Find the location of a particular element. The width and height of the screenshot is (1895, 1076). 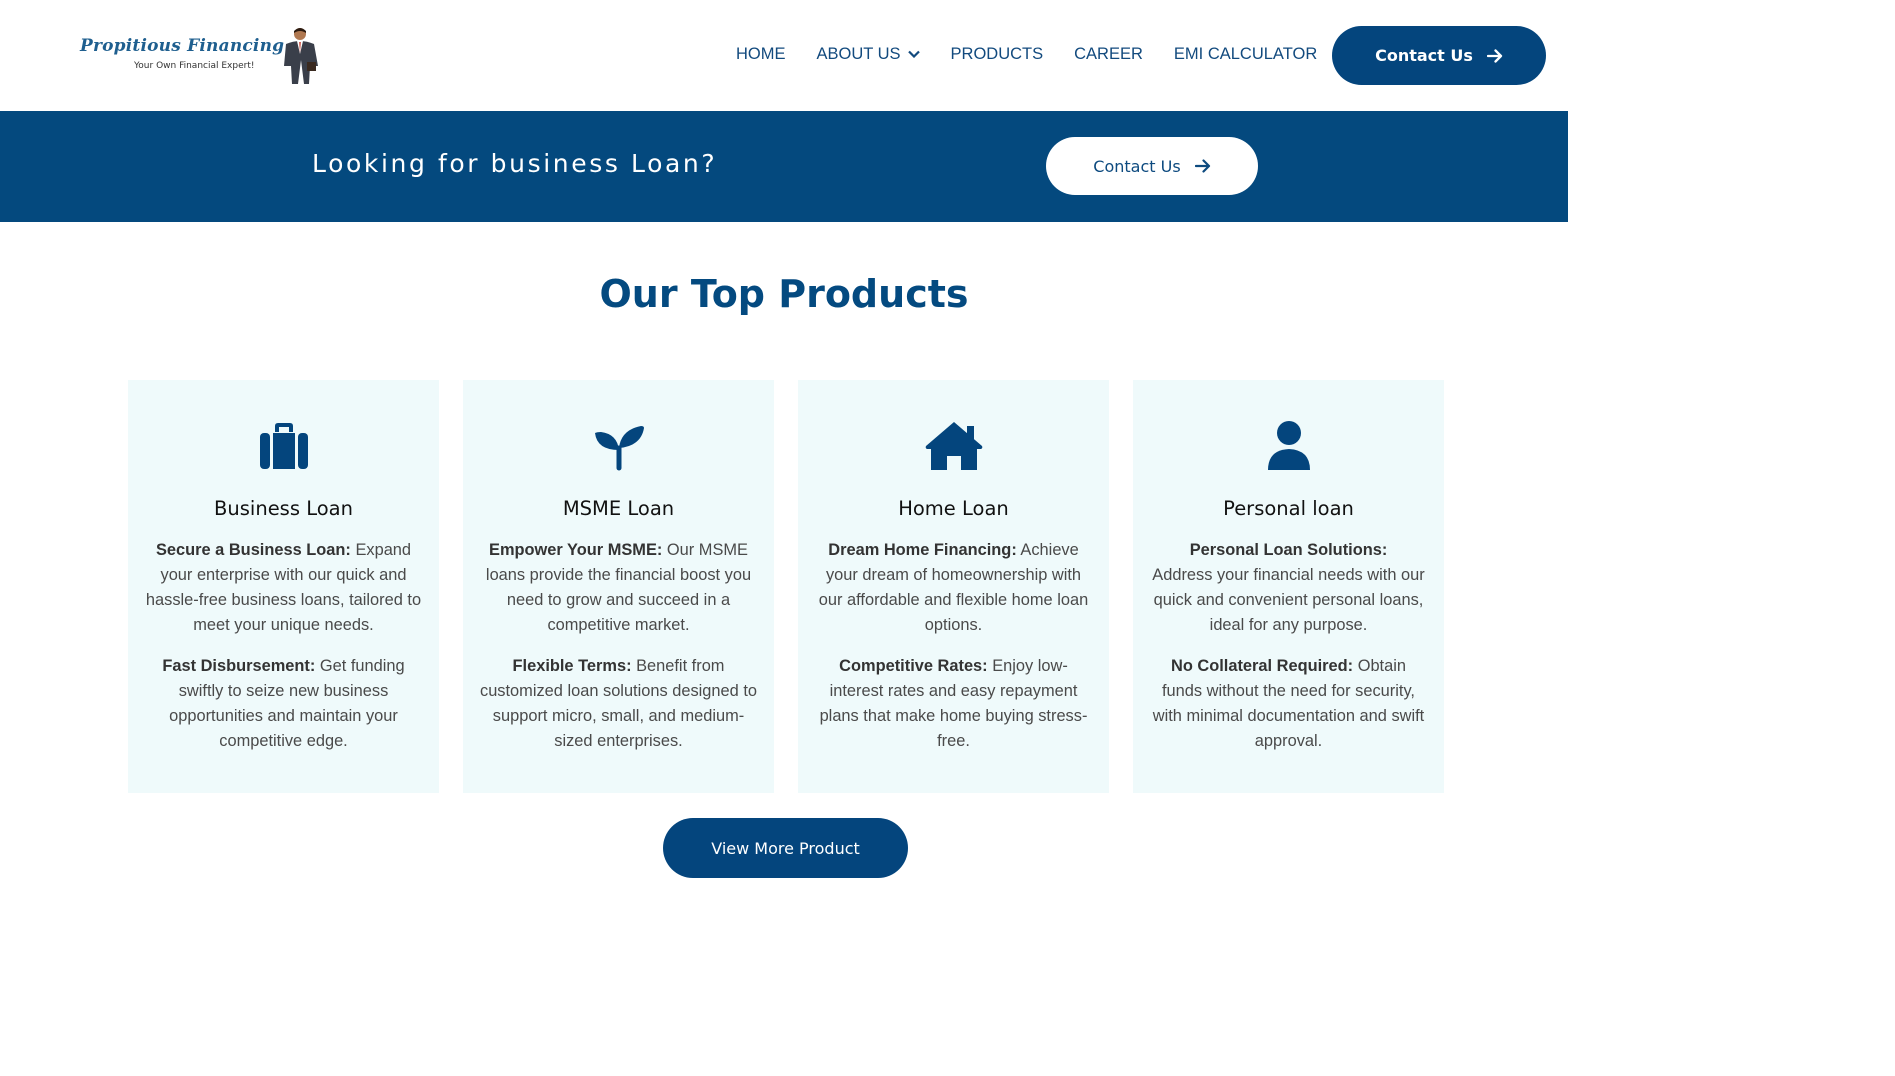

nav-about-us-label: ABOUT US is located at coordinates (858, 53).